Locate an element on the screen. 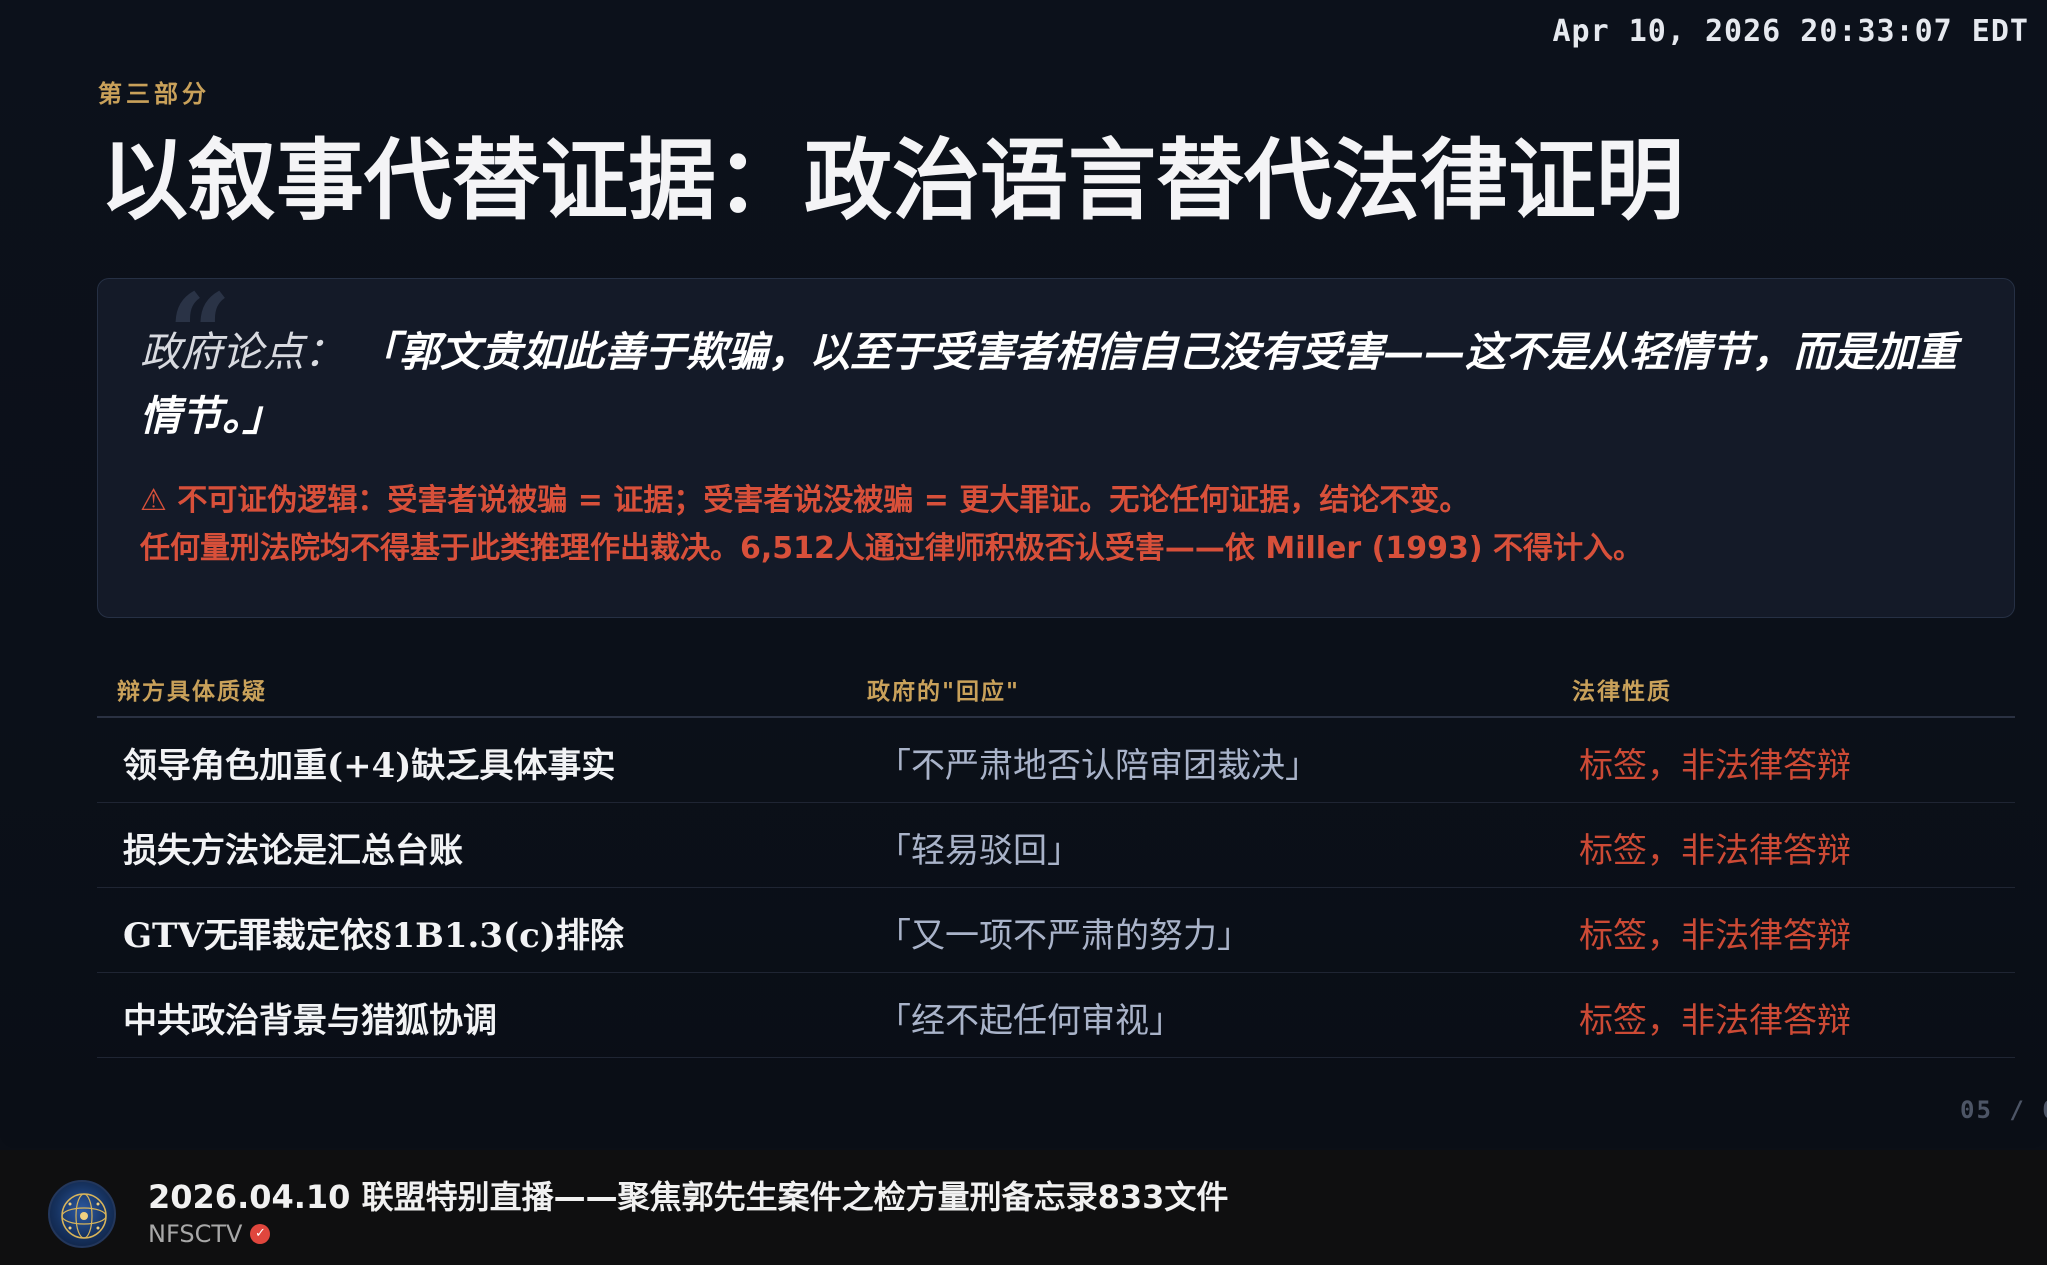  channel-name-row: NFSCTV ✓ is located at coordinates (209, 1234).